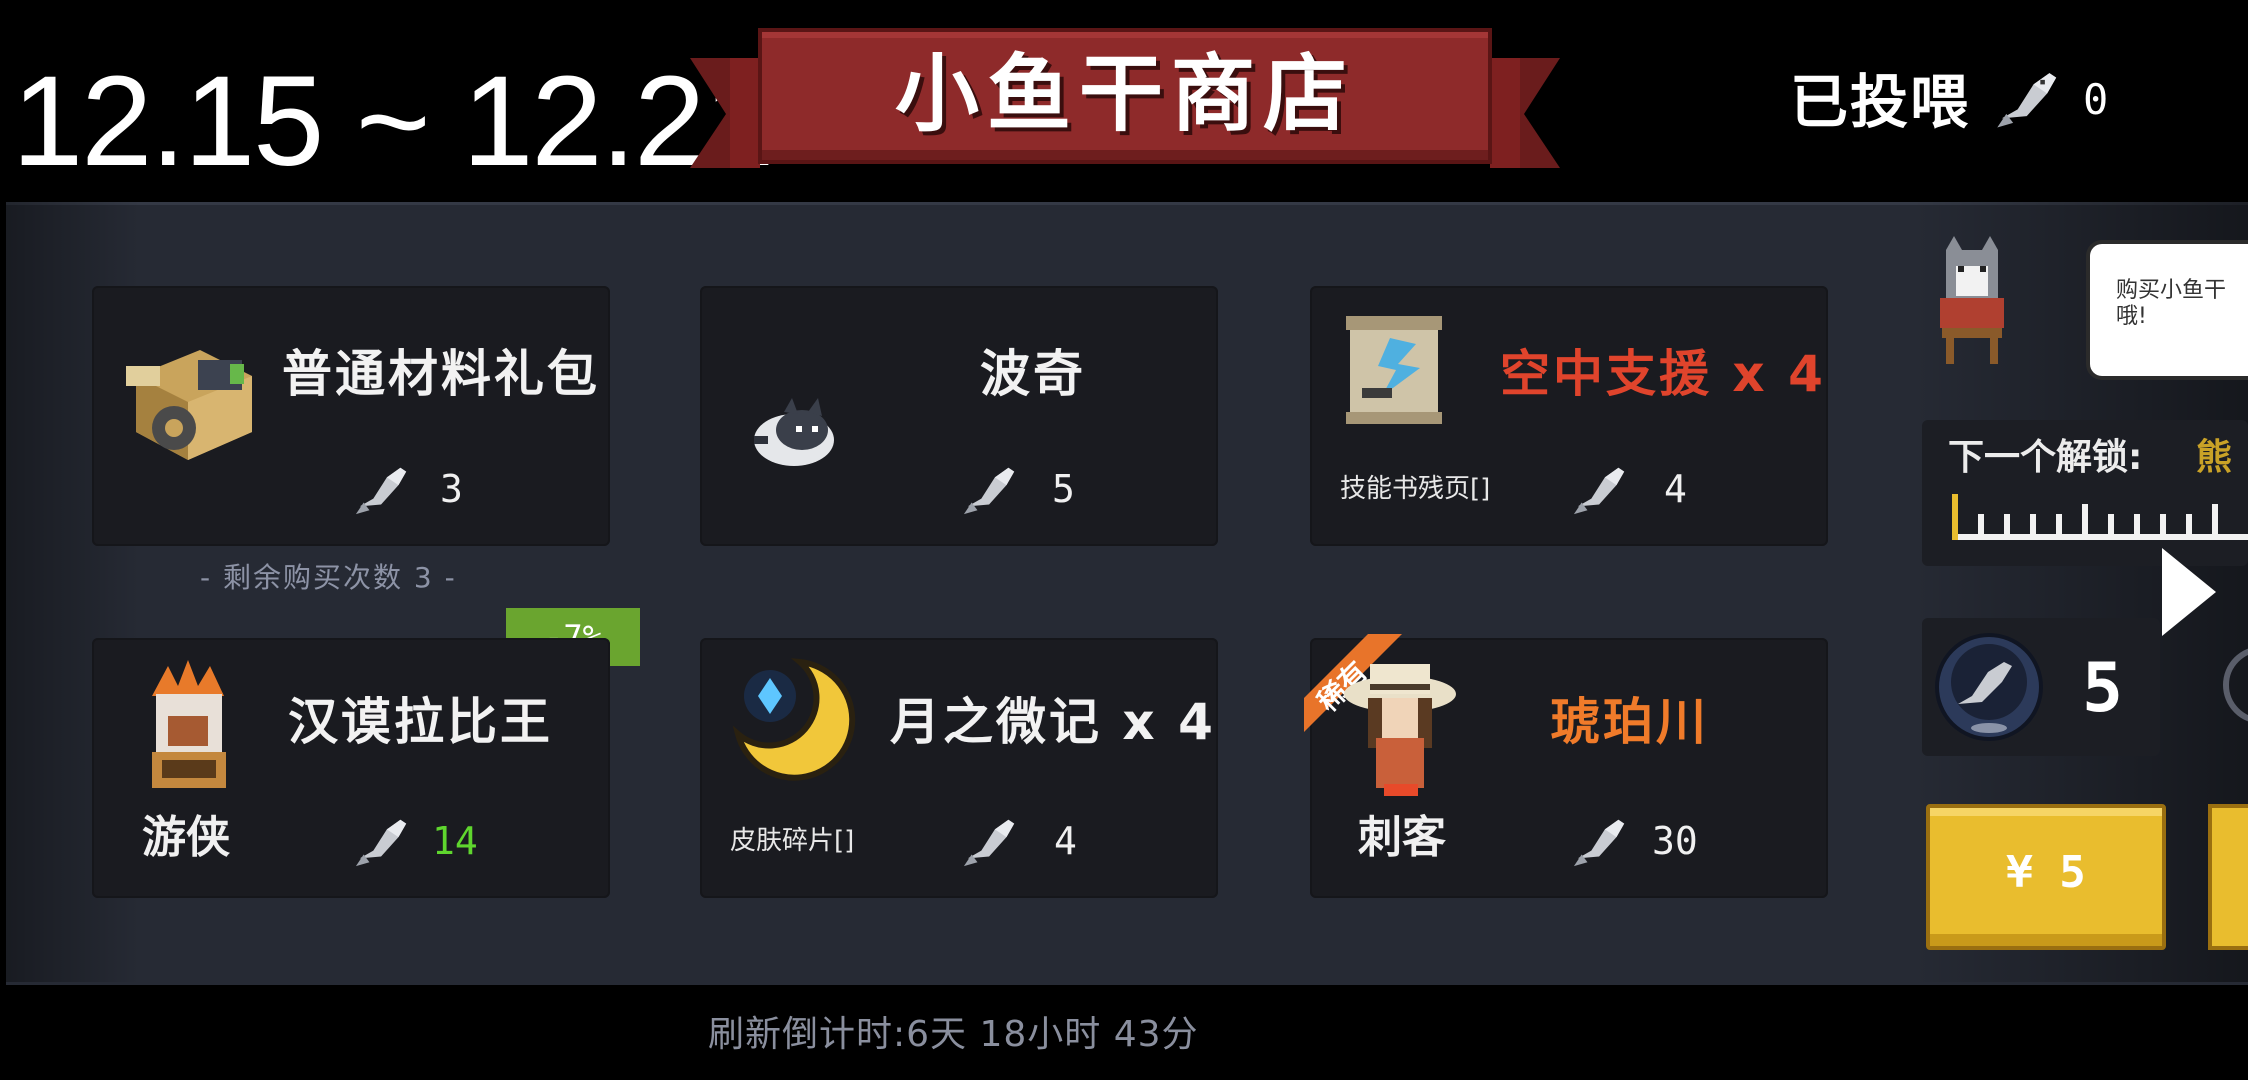 The width and height of the screenshot is (2248, 1080). I want to click on shop-item-air-support: 空中支援 x 4 技能书残页[] 4, so click(1569, 416).